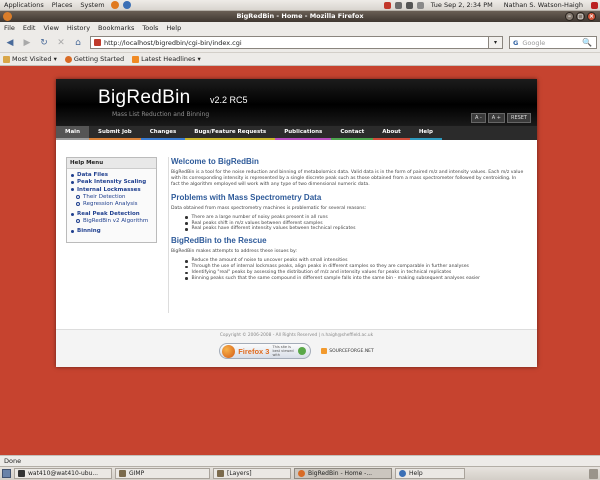  Describe the element at coordinates (591, 16) in the screenshot. I see `close-window-button: ×` at that location.